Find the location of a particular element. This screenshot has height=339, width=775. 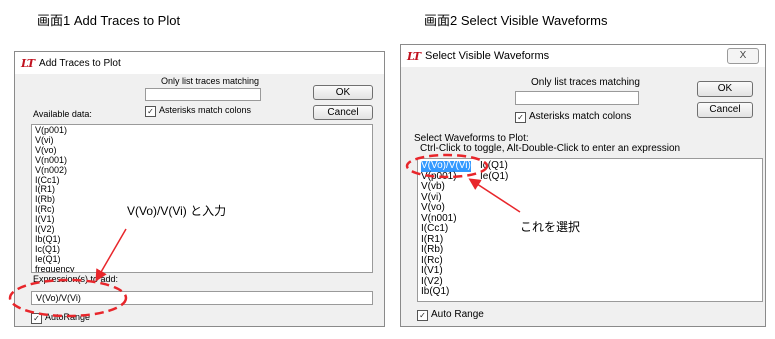

available-data-label: Available data: is located at coordinates (62, 114).